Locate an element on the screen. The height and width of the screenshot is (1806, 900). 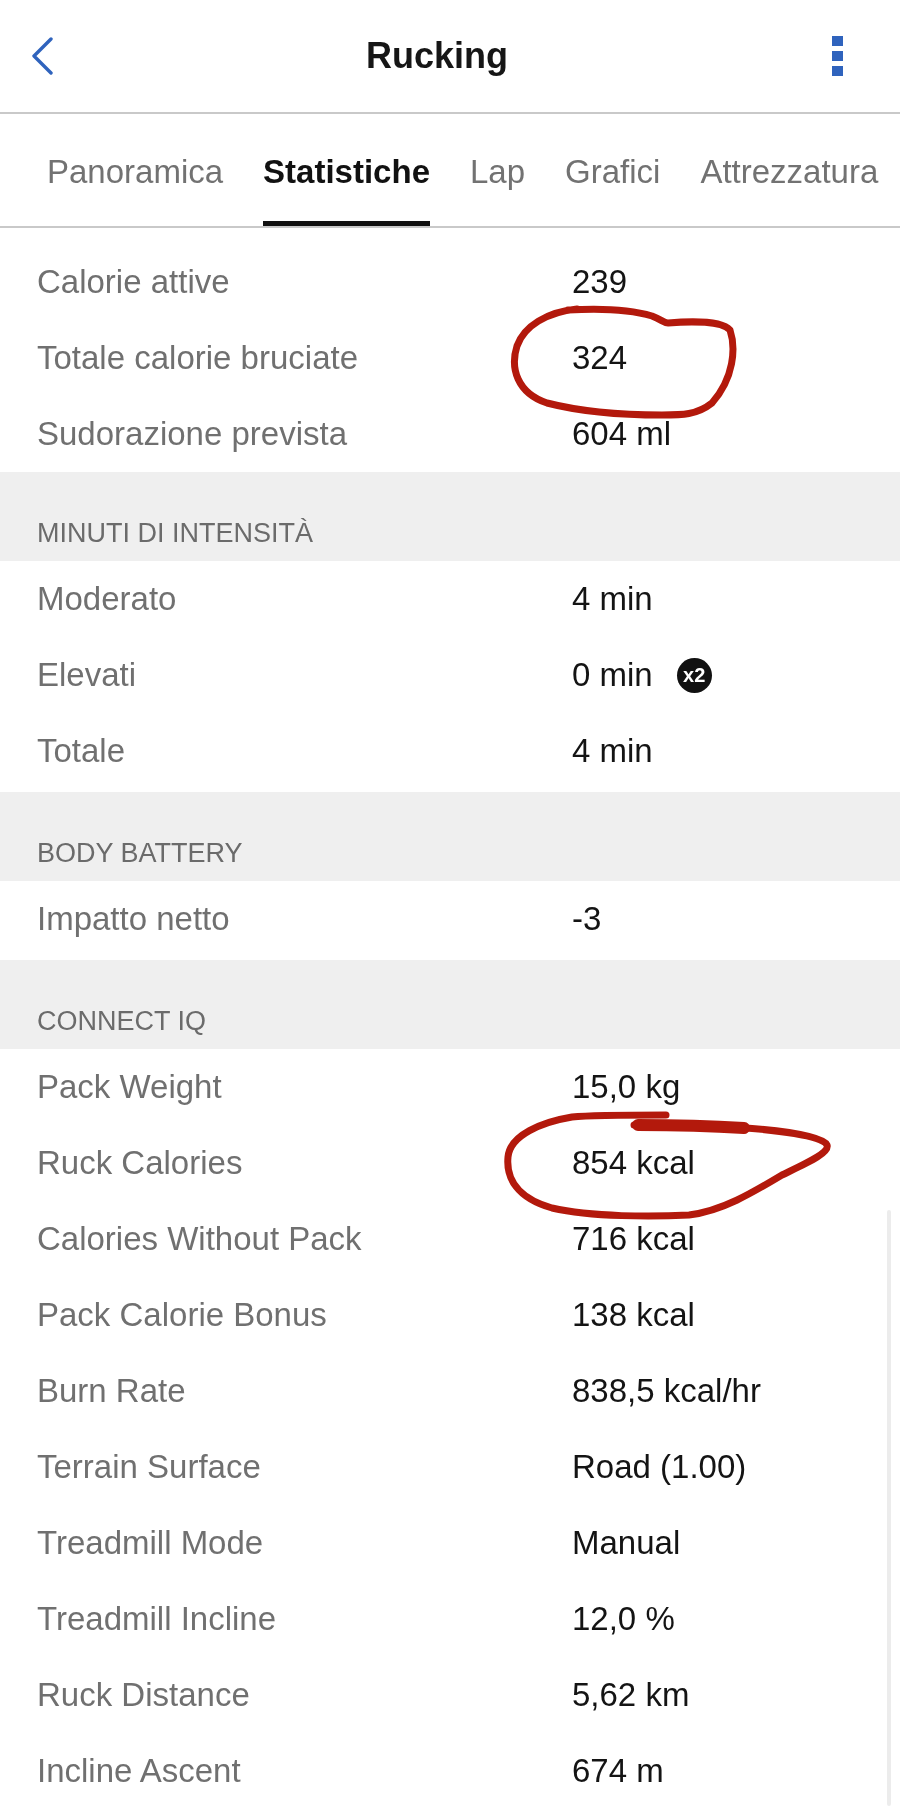
screen-title: Rucking is located at coordinates (437, 56).